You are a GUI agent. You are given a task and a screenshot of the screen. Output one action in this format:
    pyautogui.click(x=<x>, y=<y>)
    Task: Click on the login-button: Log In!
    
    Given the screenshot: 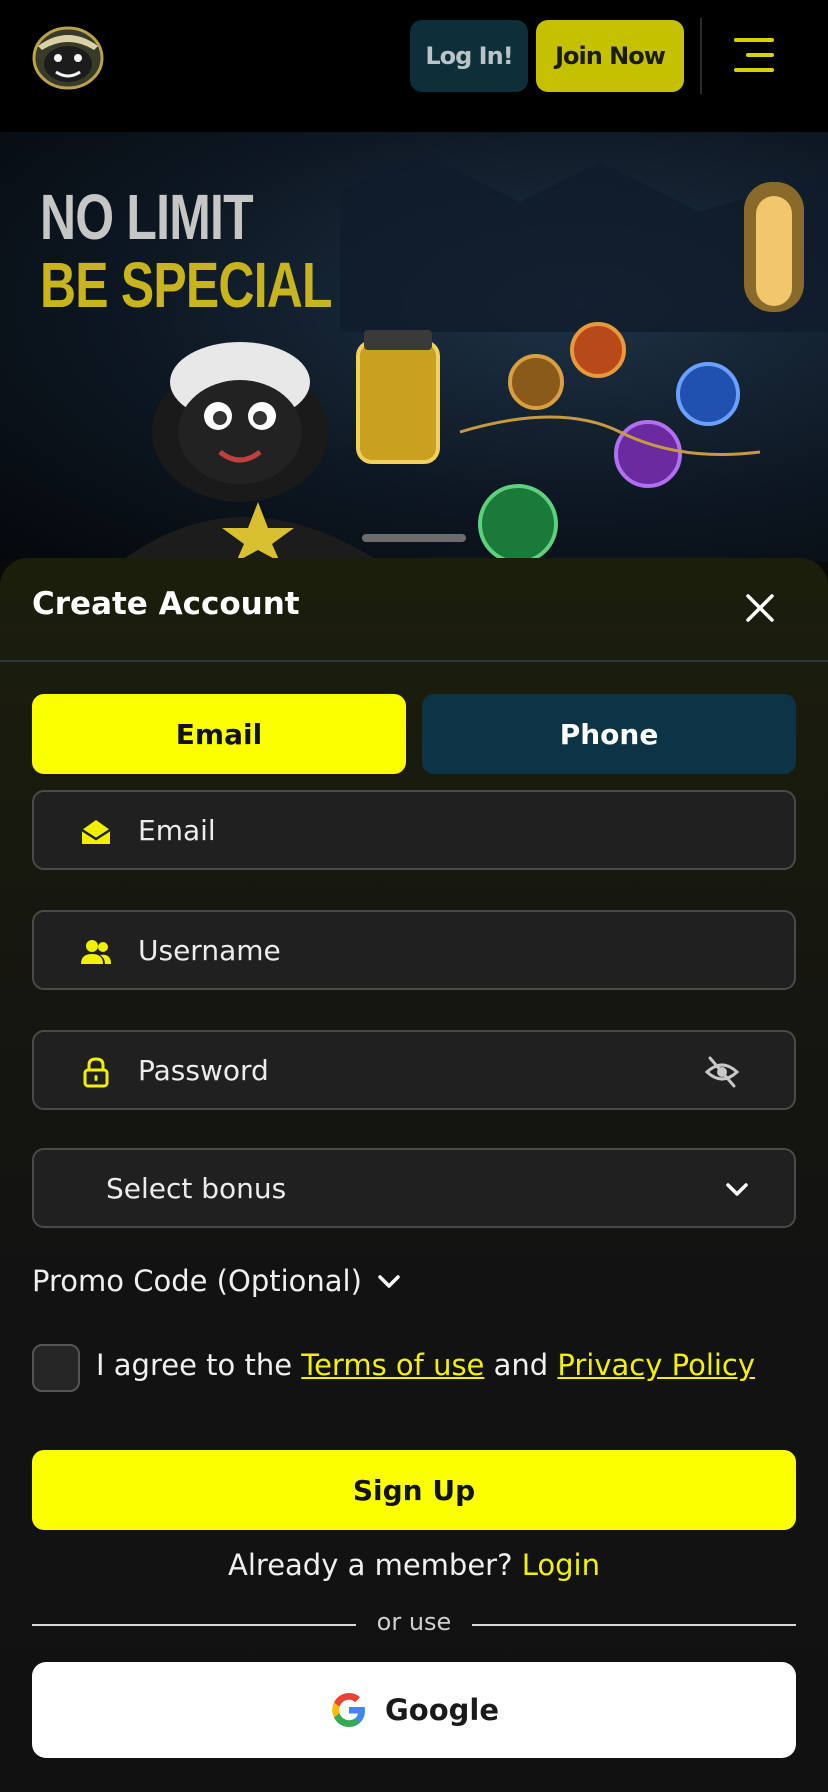 What is the action you would take?
    pyautogui.click(x=469, y=56)
    